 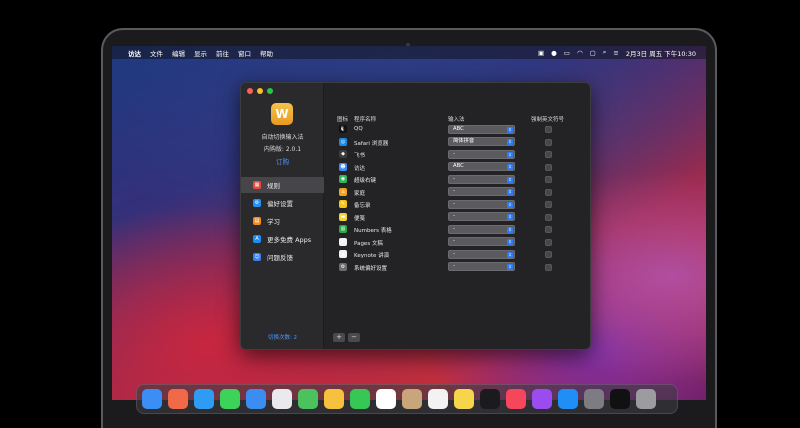 I want to click on table-row: ✎ 备忘录 - ⇕, so click(x=458, y=204).